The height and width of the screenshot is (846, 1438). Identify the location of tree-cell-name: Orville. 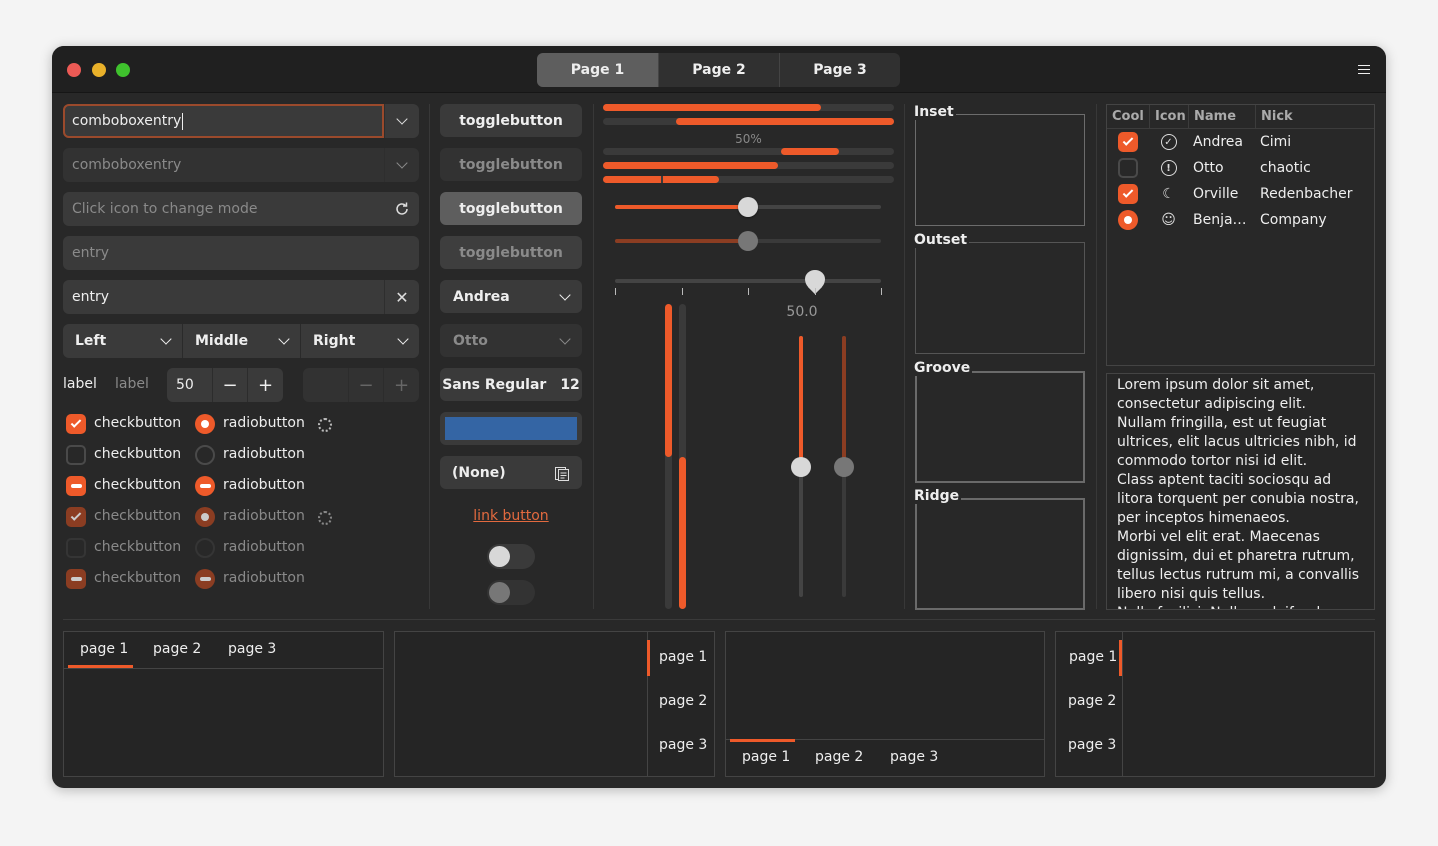
(1216, 194).